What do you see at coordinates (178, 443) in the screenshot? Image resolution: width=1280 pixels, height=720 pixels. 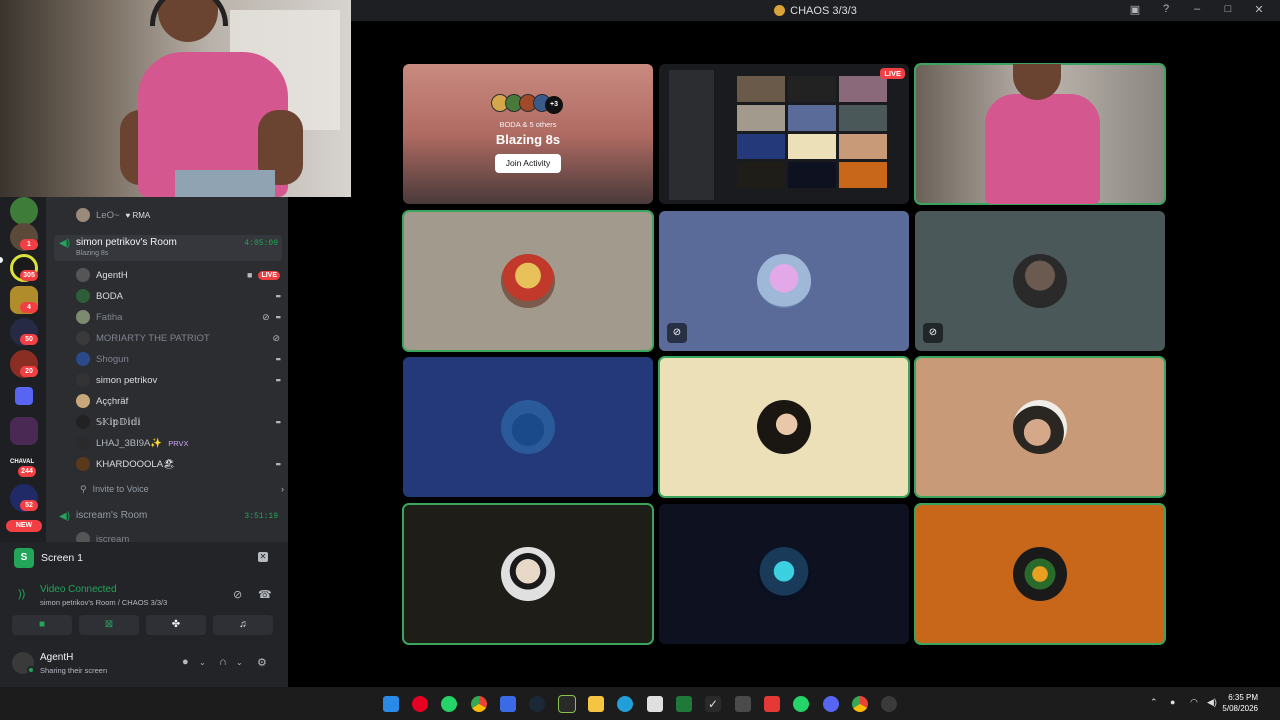 I see `voice-user: LHAJ_3BI9A✨ PRVX` at bounding box center [178, 443].